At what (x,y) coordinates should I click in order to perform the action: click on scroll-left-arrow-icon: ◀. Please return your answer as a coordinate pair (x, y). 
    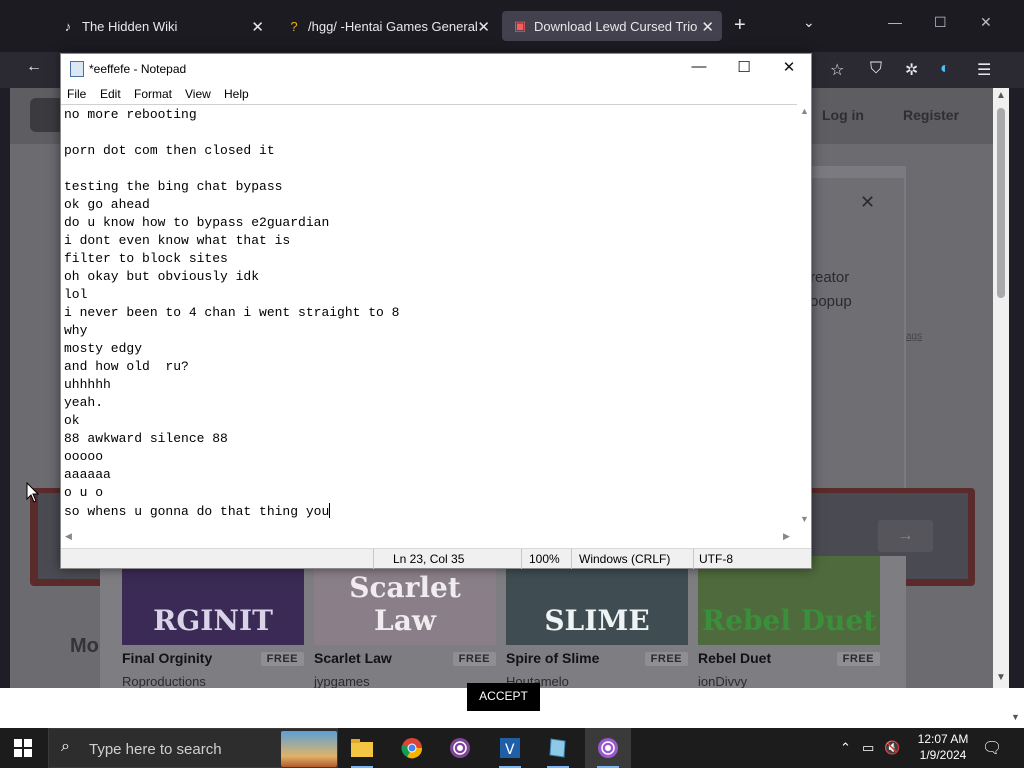
    Looking at the image, I should click on (68, 536).